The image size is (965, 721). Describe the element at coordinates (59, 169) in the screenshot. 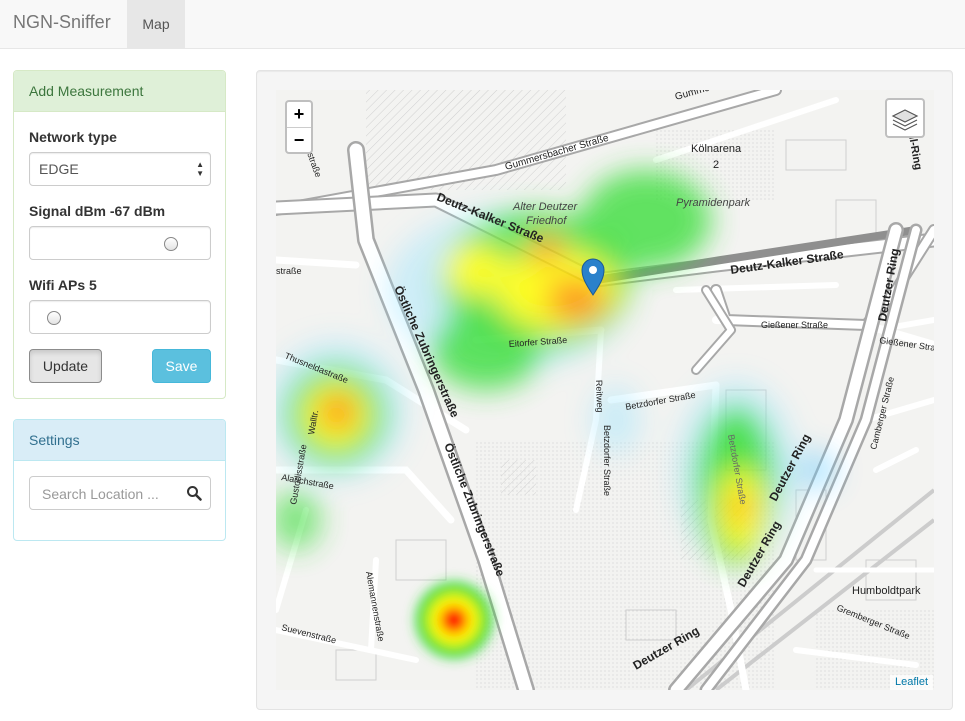

I see `network-type-value: EDGE` at that location.